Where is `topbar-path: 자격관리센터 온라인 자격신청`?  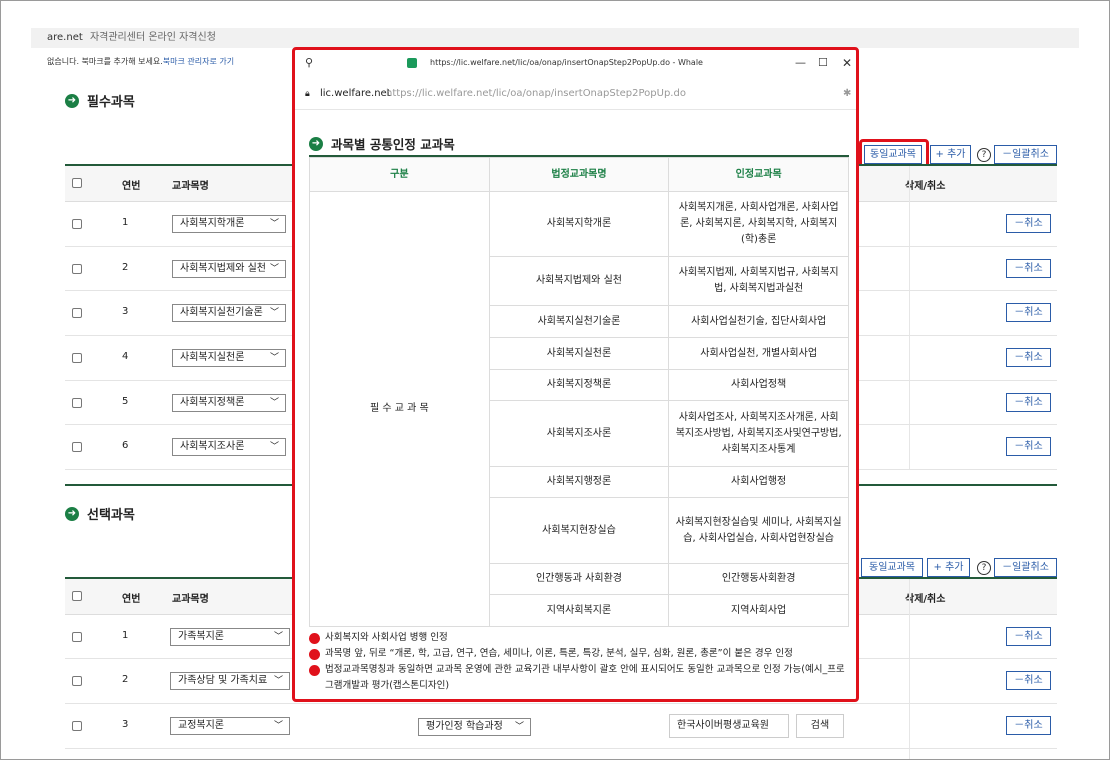
topbar-path: 자격관리센터 온라인 자격신청 is located at coordinates (152, 37).